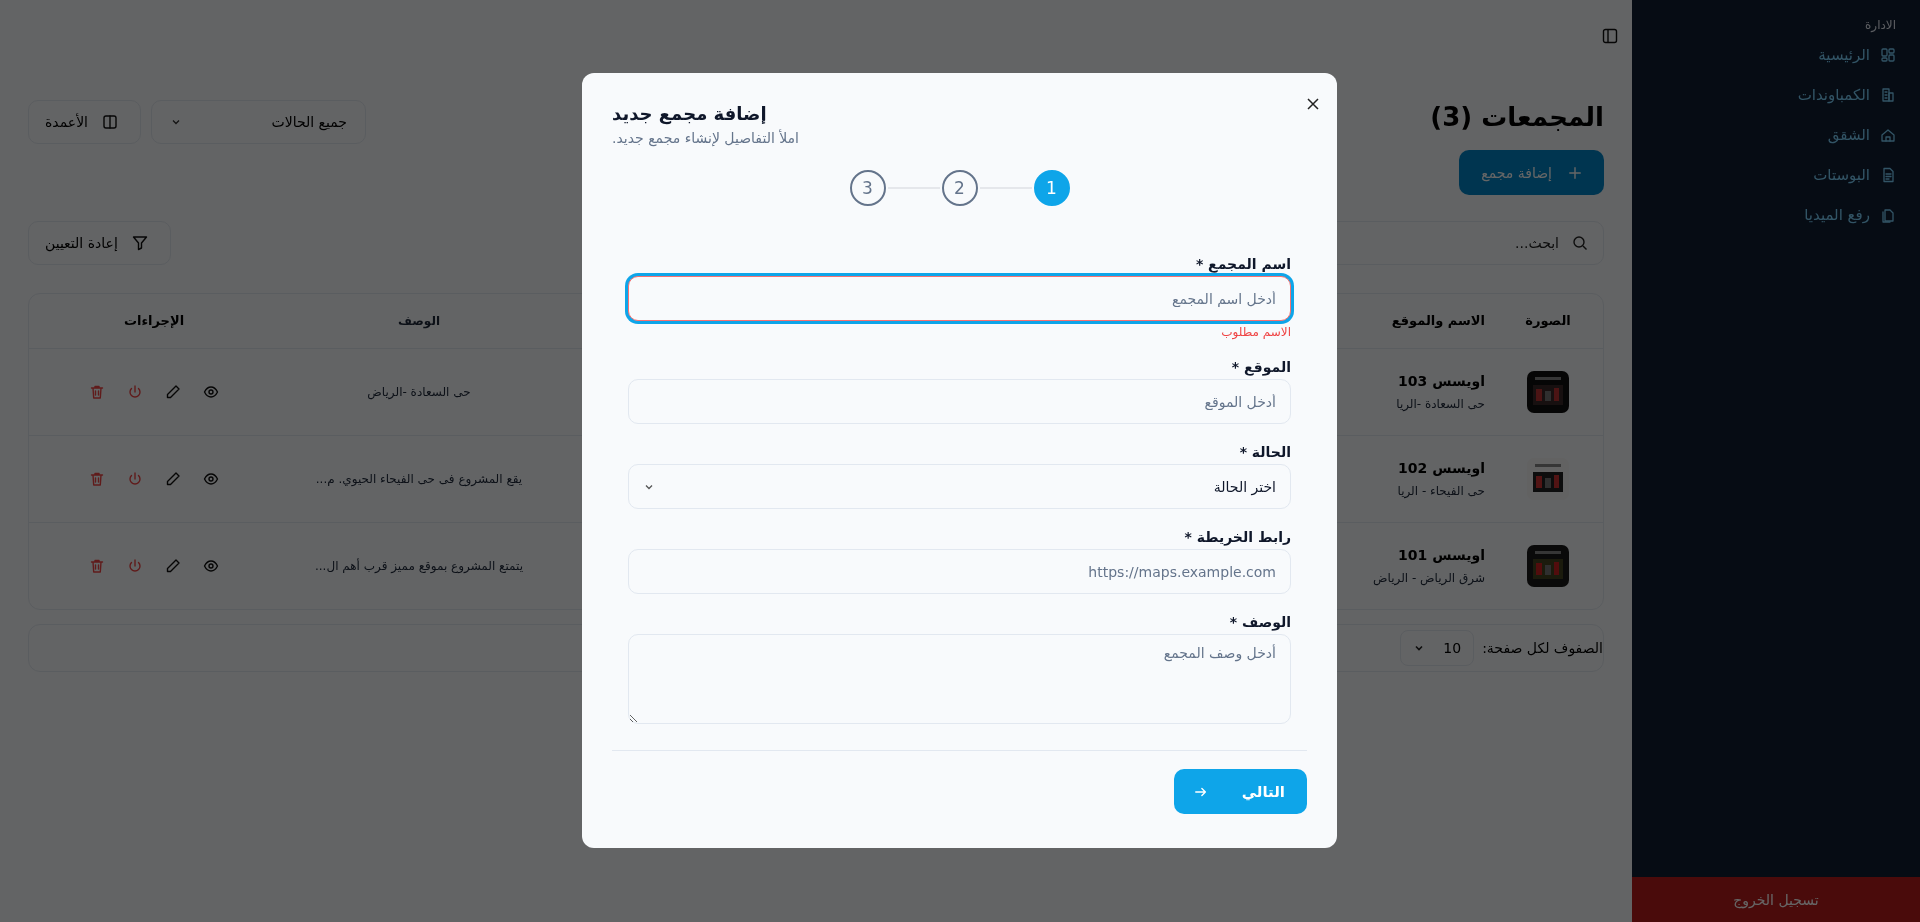  Describe the element at coordinates (1888, 95) in the screenshot. I see `building-icon` at that location.